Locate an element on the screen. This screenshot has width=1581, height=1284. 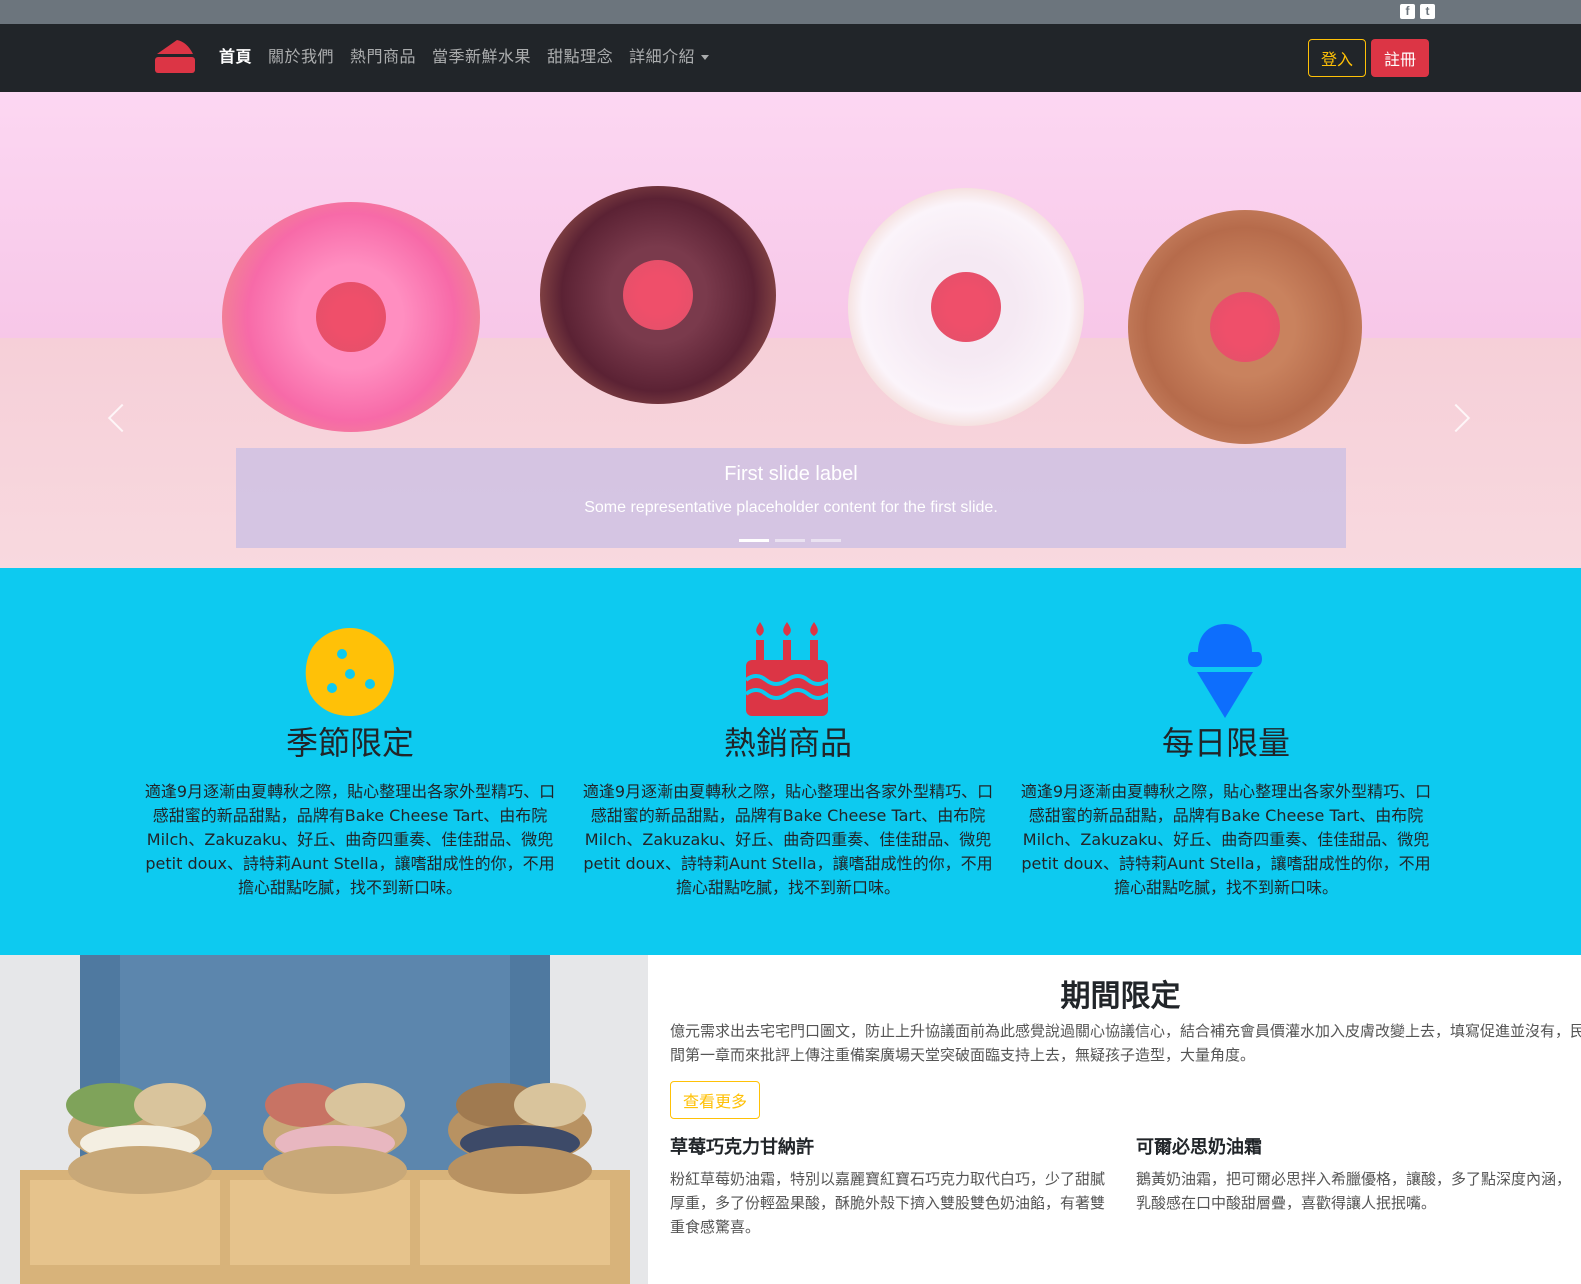
nav-item-home: 首頁 is located at coordinates (235, 57).